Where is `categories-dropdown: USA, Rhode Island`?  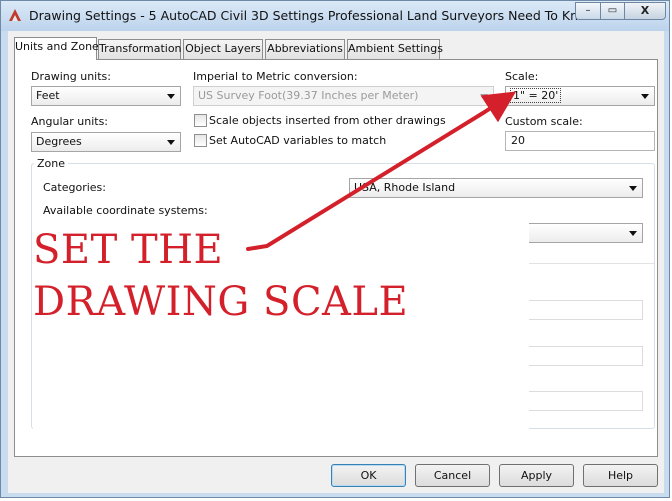 categories-dropdown: USA, Rhode Island is located at coordinates (496, 188).